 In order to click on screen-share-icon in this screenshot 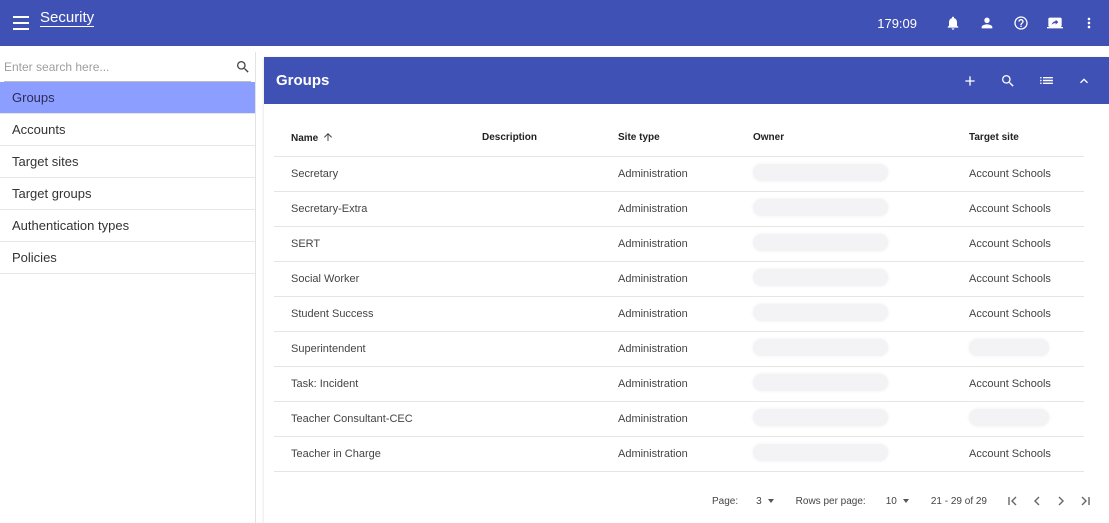, I will do `click(1055, 23)`.